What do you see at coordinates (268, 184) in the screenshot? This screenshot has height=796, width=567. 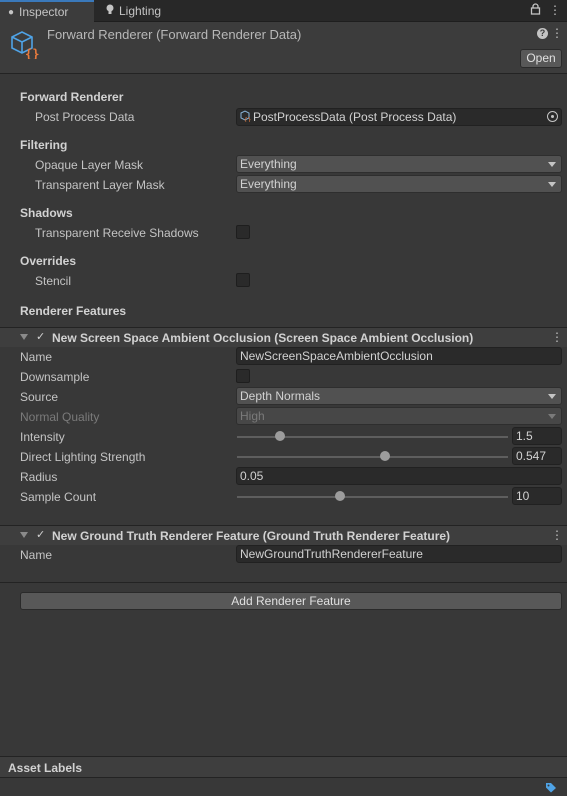 I see `transparent-layer-mask-value: Everything` at bounding box center [268, 184].